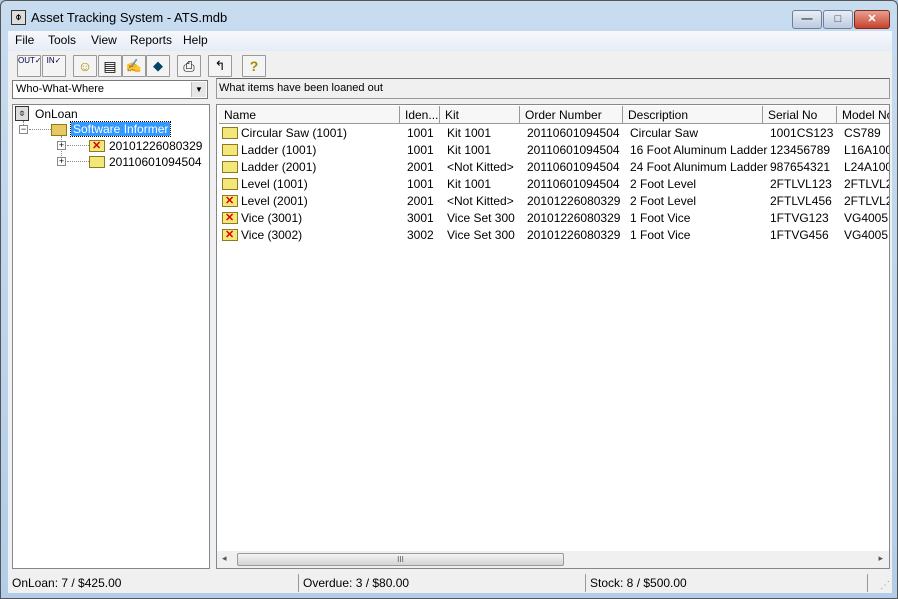 The width and height of the screenshot is (898, 599). I want to click on column-header-description: Description, so click(693, 115).